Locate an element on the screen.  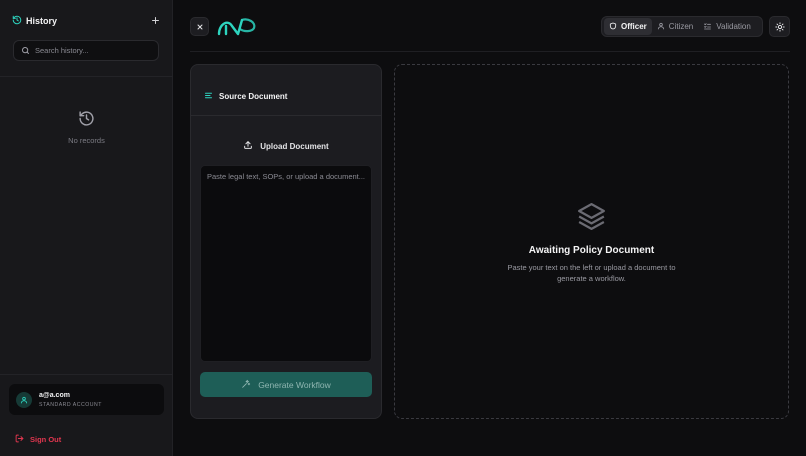
mode-officer-label: Officer is located at coordinates (634, 26).